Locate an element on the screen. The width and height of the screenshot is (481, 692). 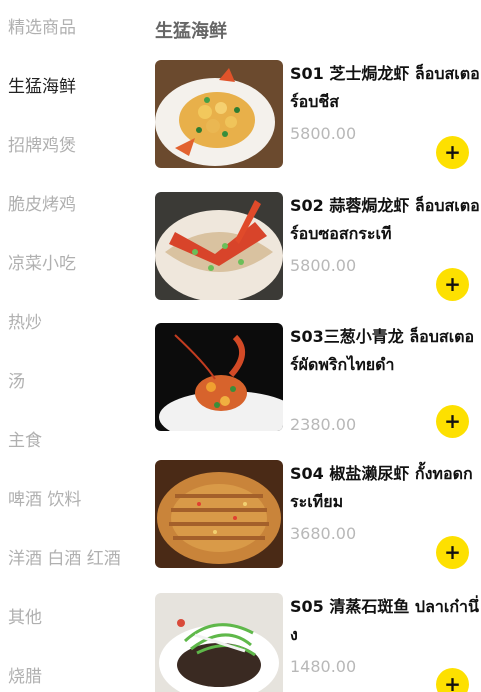
category-item-beer-drinks: 啤酒 饮料 is located at coordinates (74, 500).